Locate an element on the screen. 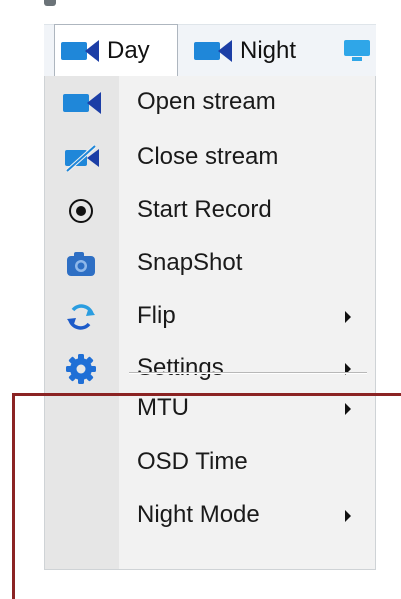  gear-icon is located at coordinates (81, 369).